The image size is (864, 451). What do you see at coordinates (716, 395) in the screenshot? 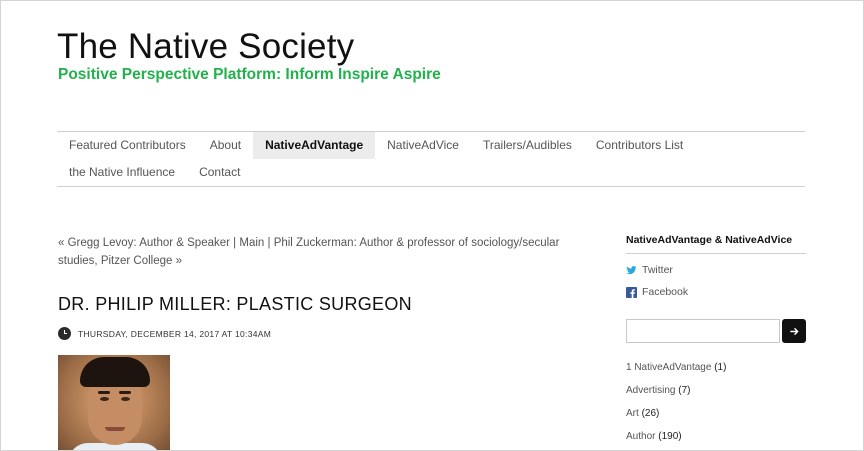
I see `list-item: Advertising (7)` at bounding box center [716, 395].